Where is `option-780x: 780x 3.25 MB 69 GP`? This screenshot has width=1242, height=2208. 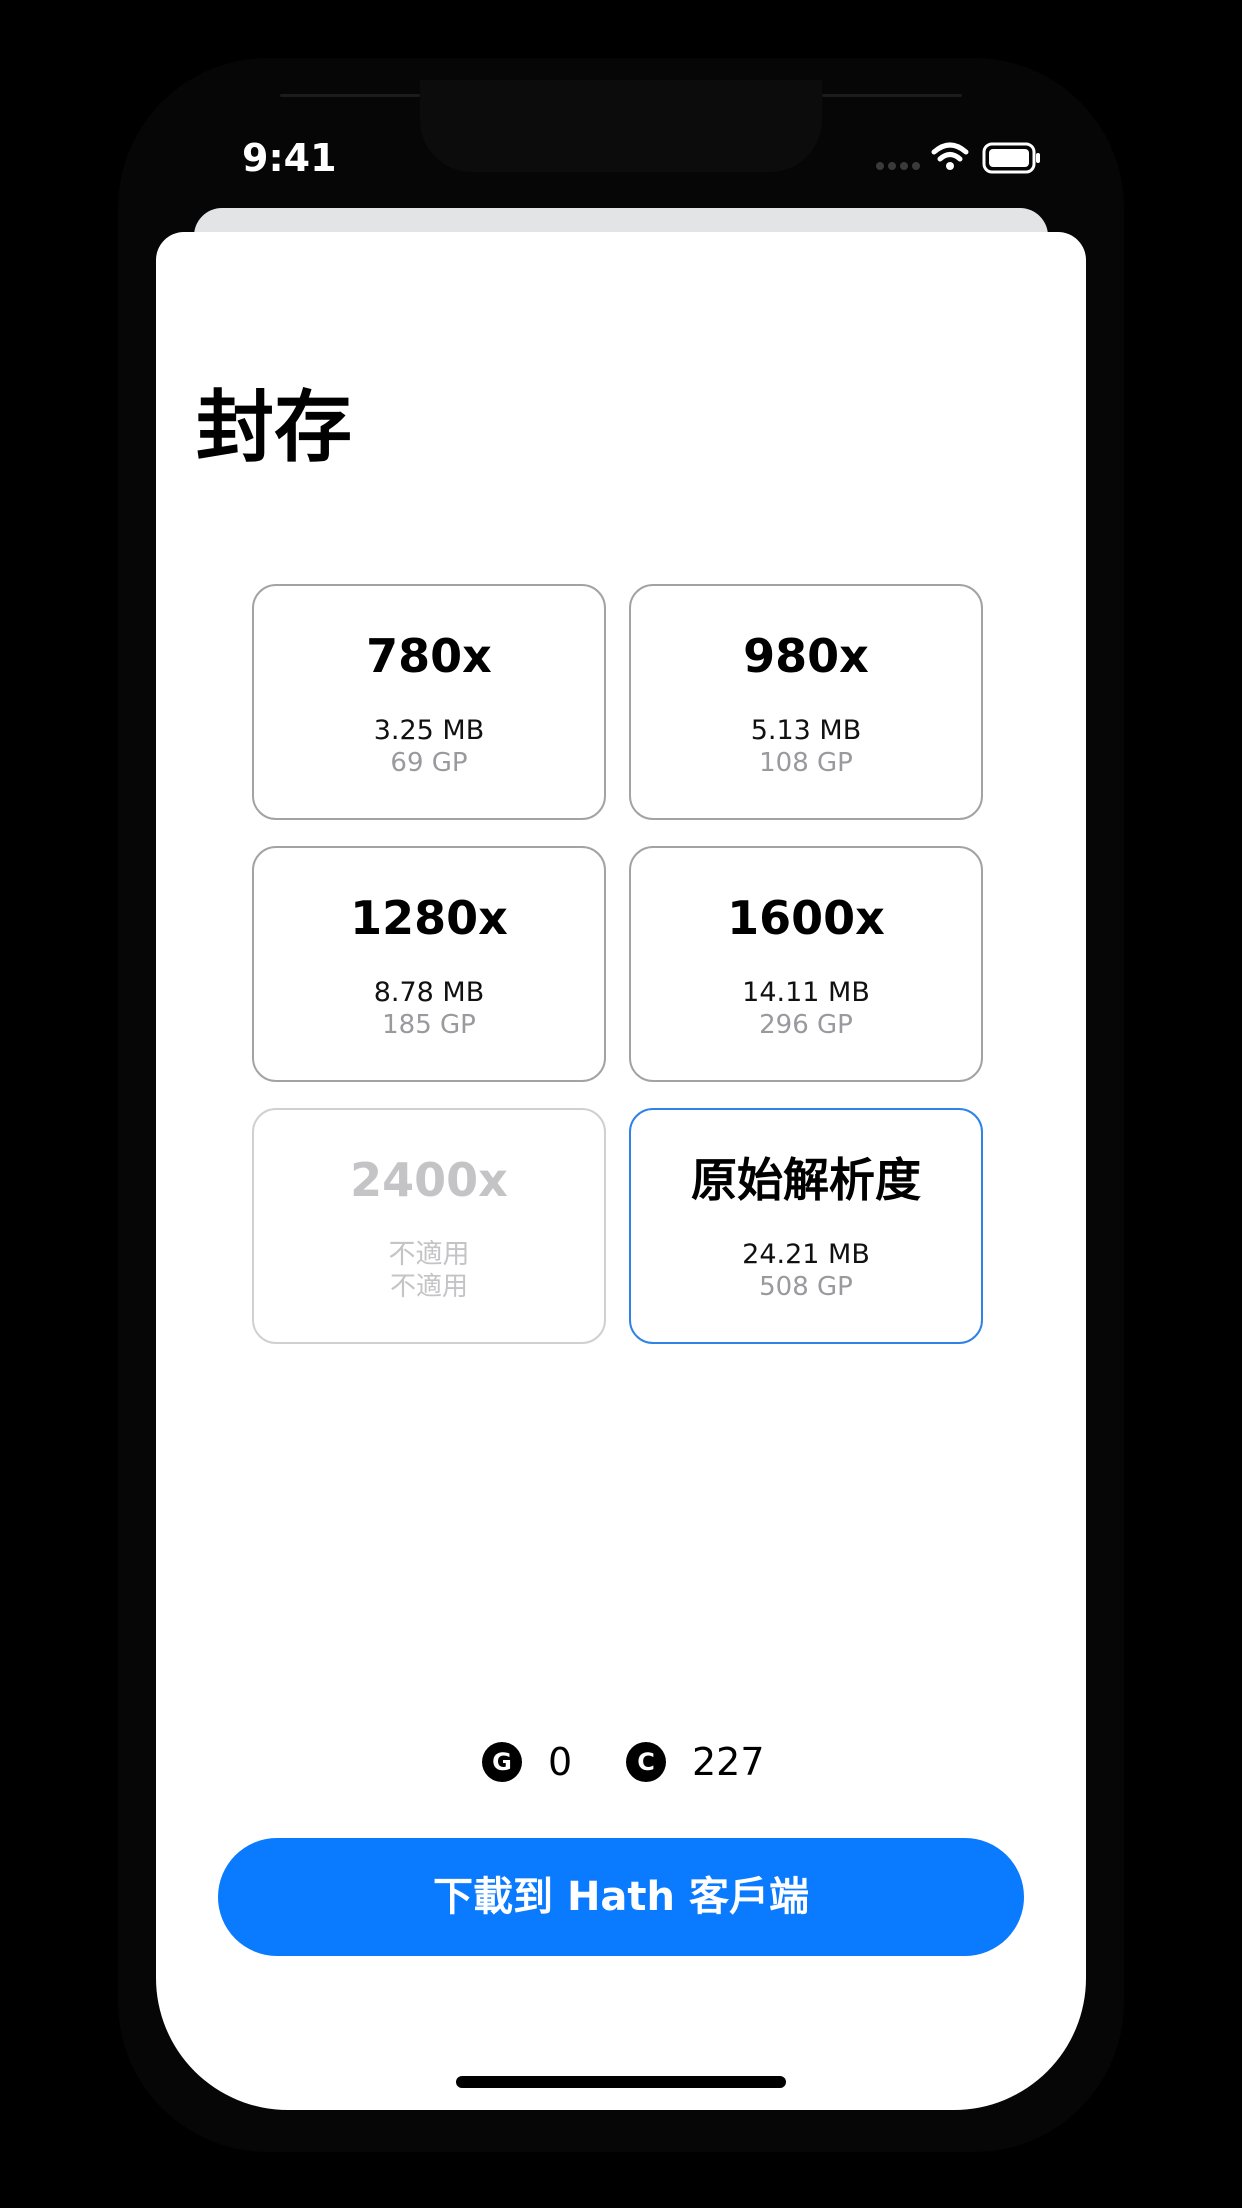 option-780x: 780x 3.25 MB 69 GP is located at coordinates (429, 702).